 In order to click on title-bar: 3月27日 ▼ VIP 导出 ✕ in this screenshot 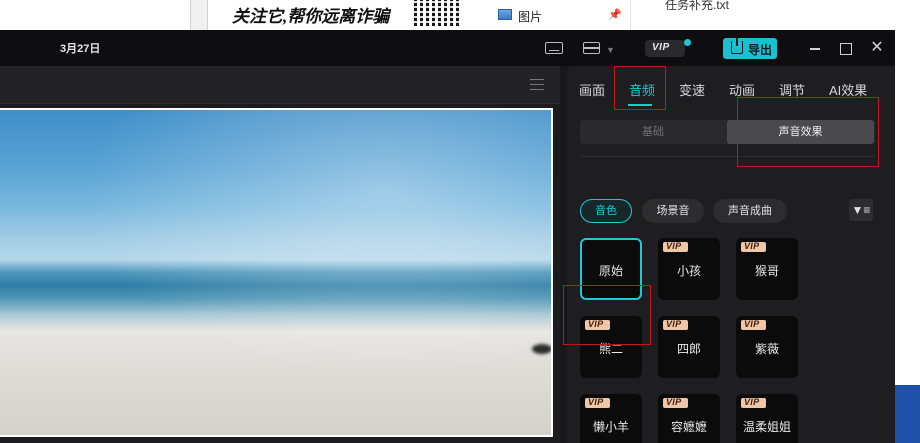, I will do `click(447, 48)`.